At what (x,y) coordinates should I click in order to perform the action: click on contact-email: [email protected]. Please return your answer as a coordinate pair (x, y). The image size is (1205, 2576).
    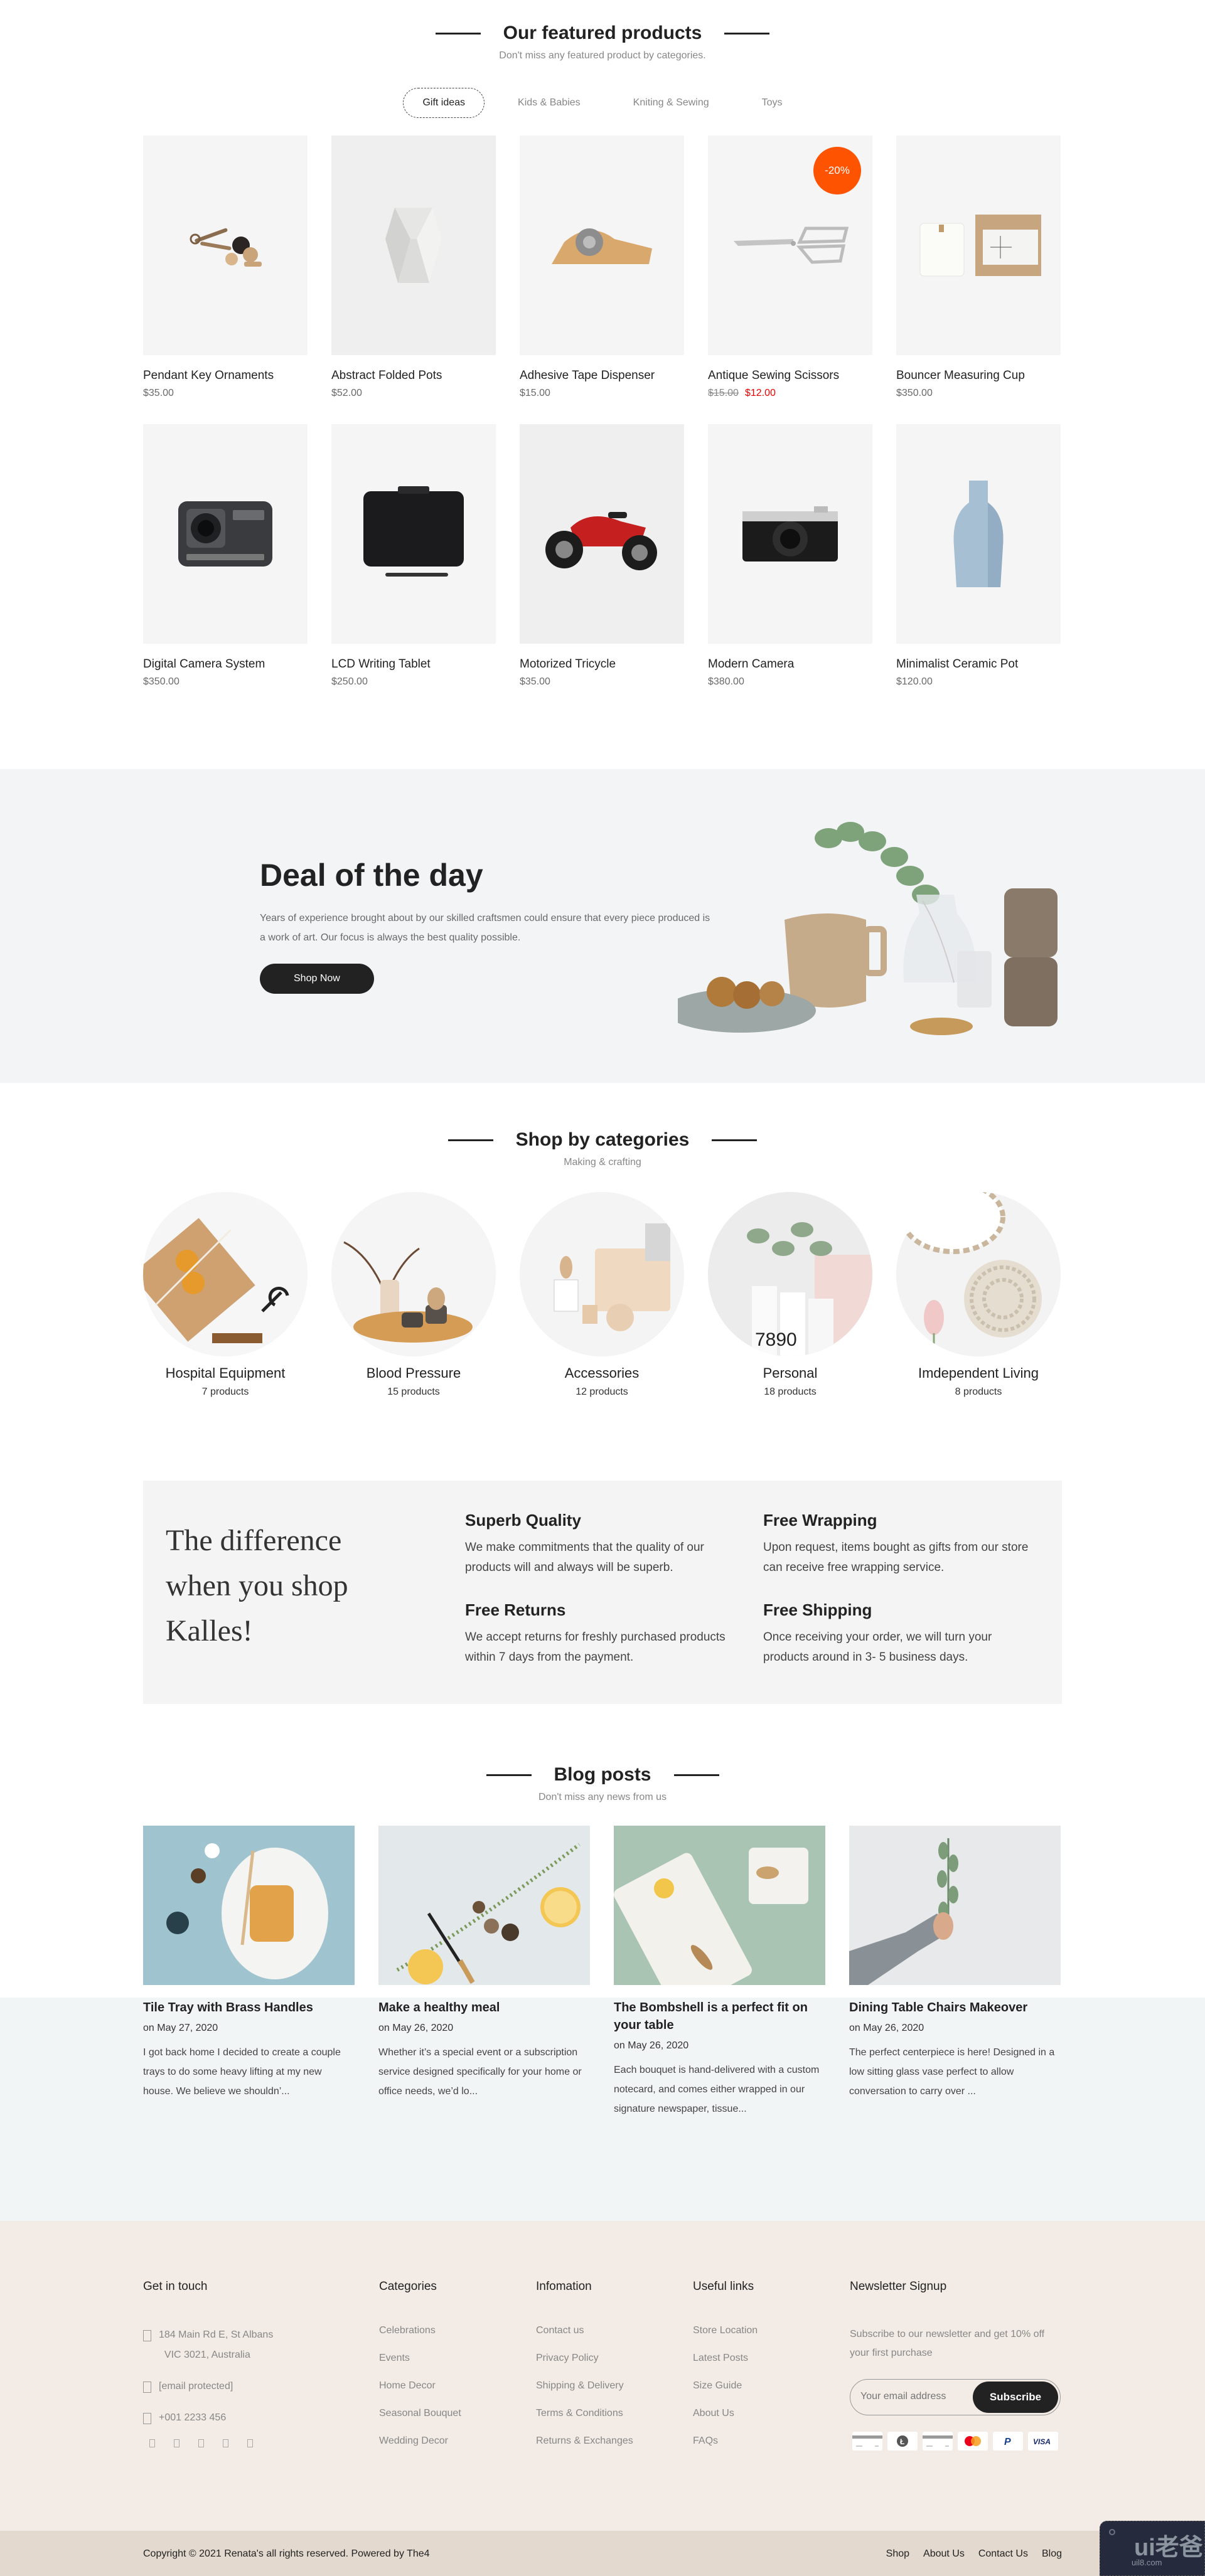
    Looking at the image, I should click on (243, 2386).